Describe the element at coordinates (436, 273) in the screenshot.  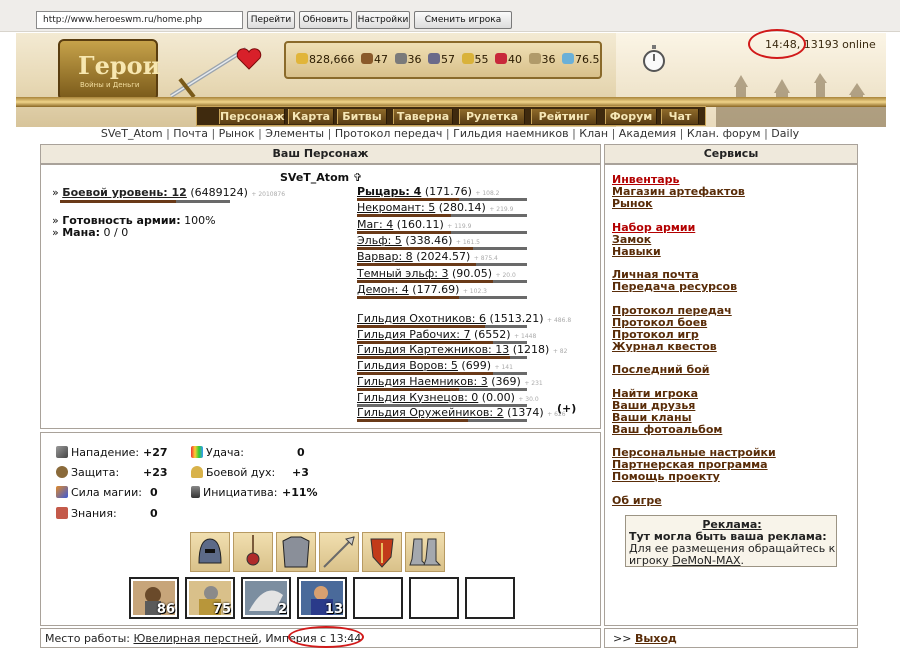
I see `faction-row: Темный эльф: 3 (90.05) + 20.0` at that location.